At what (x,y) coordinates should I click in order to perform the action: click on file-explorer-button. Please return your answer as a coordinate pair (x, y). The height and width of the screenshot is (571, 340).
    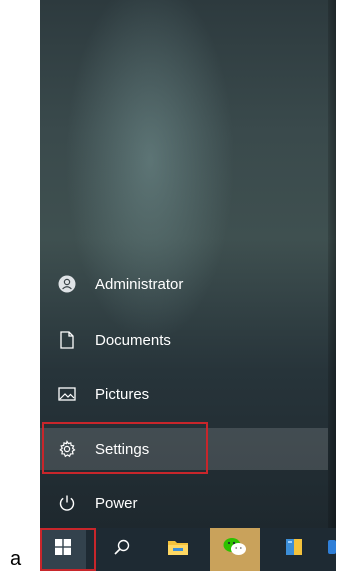
    Looking at the image, I should click on (178, 549).